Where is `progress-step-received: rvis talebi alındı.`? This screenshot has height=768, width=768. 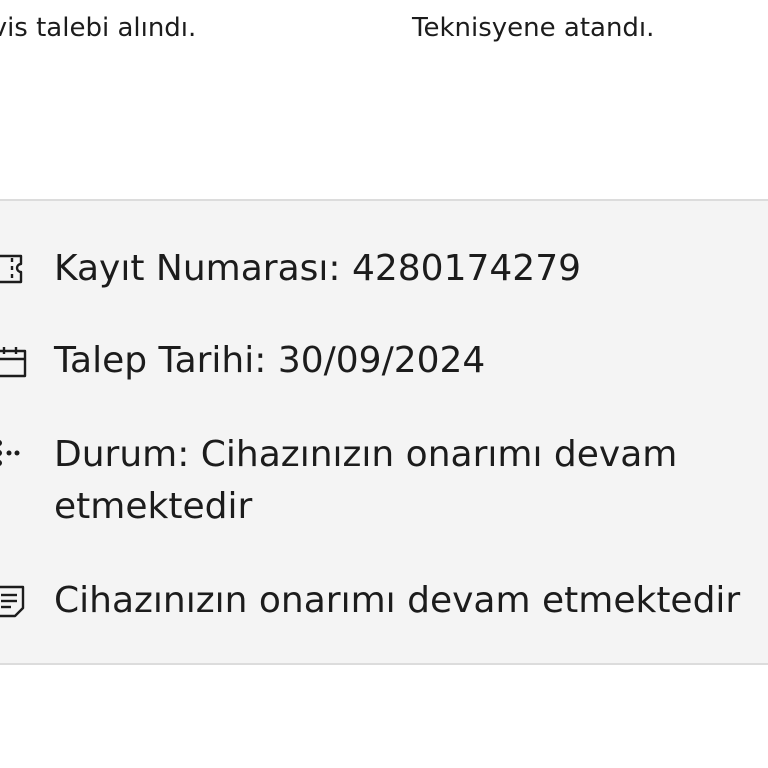
progress-step-received: rvis talebi alındı. is located at coordinates (98, 28).